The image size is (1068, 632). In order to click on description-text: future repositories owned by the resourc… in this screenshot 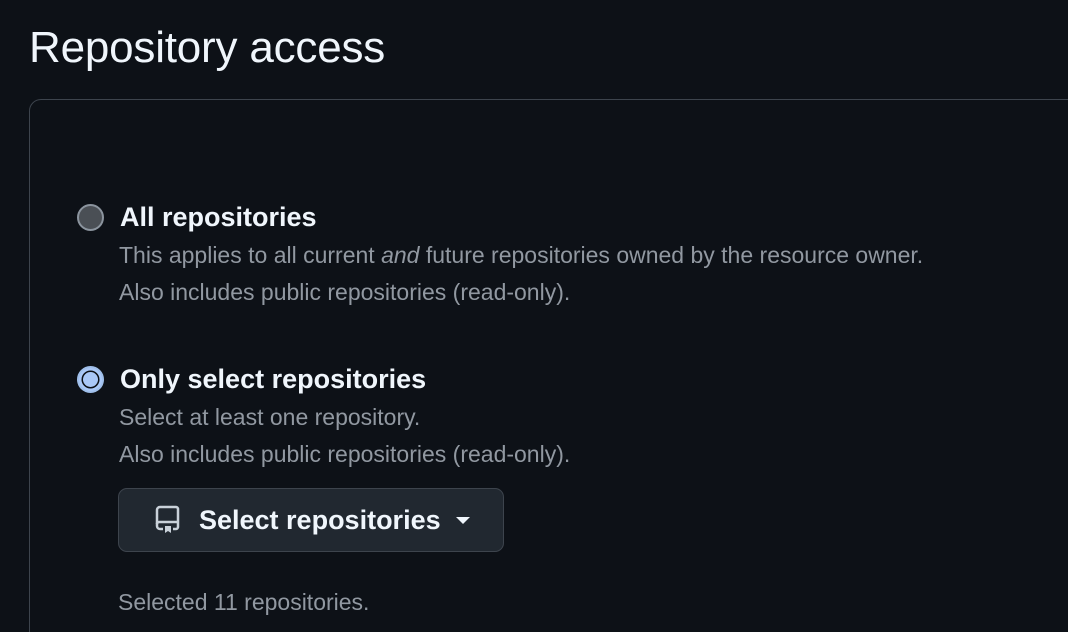, I will do `click(671, 255)`.